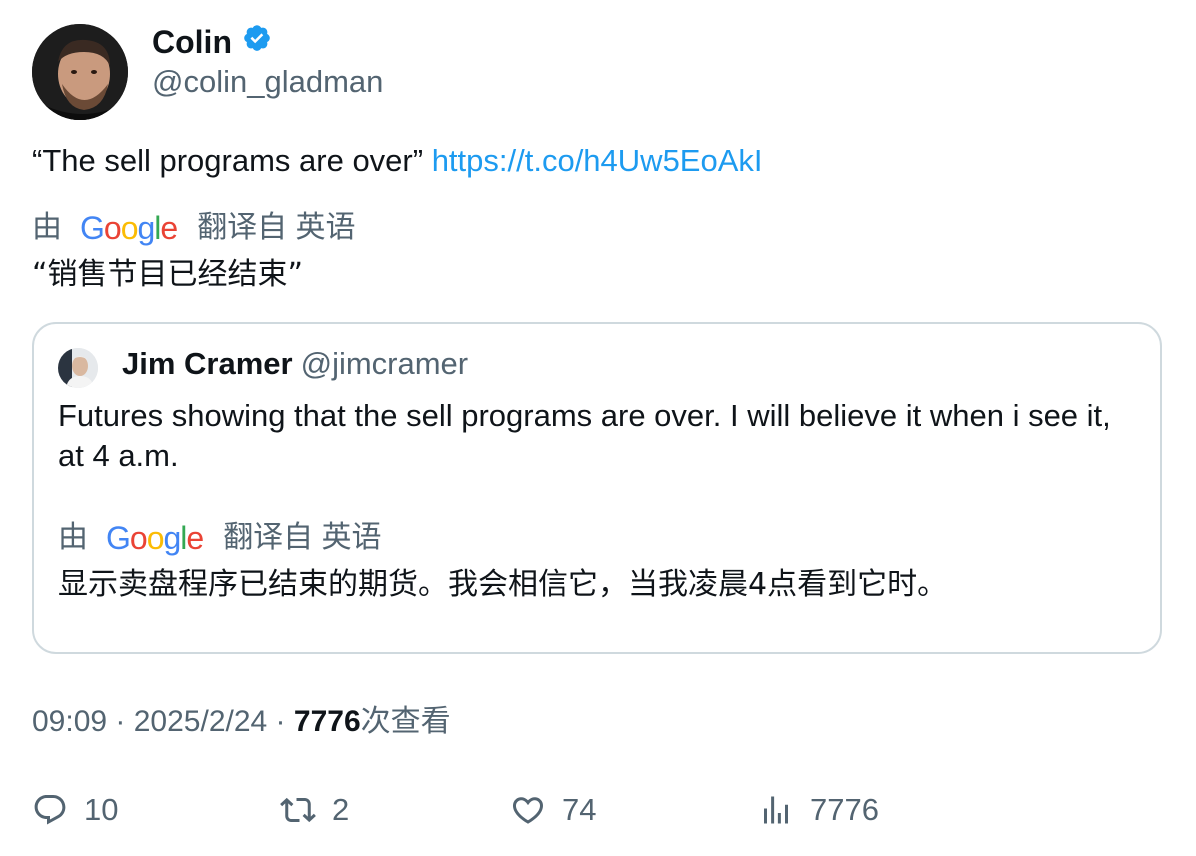  What do you see at coordinates (776, 810) in the screenshot?
I see `analytics-icon` at bounding box center [776, 810].